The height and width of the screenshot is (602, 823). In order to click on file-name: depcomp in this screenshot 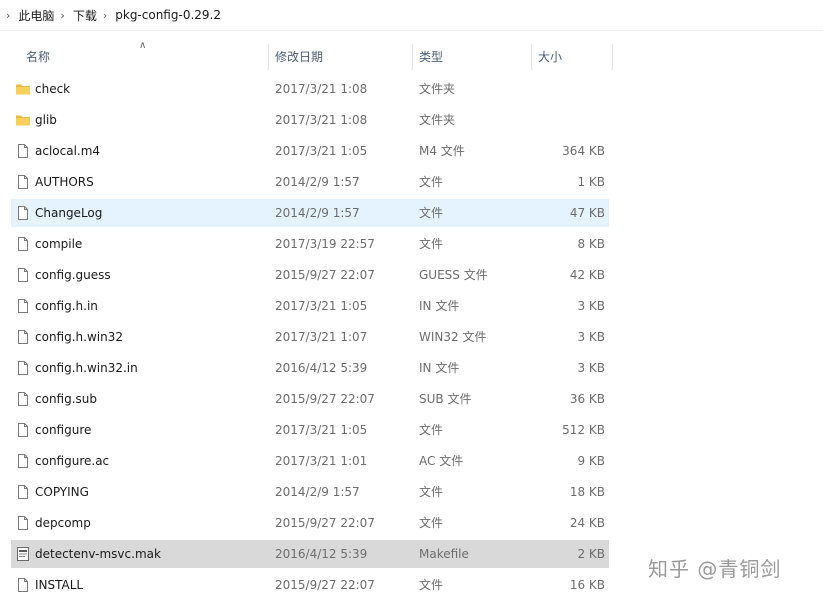, I will do `click(63, 523)`.